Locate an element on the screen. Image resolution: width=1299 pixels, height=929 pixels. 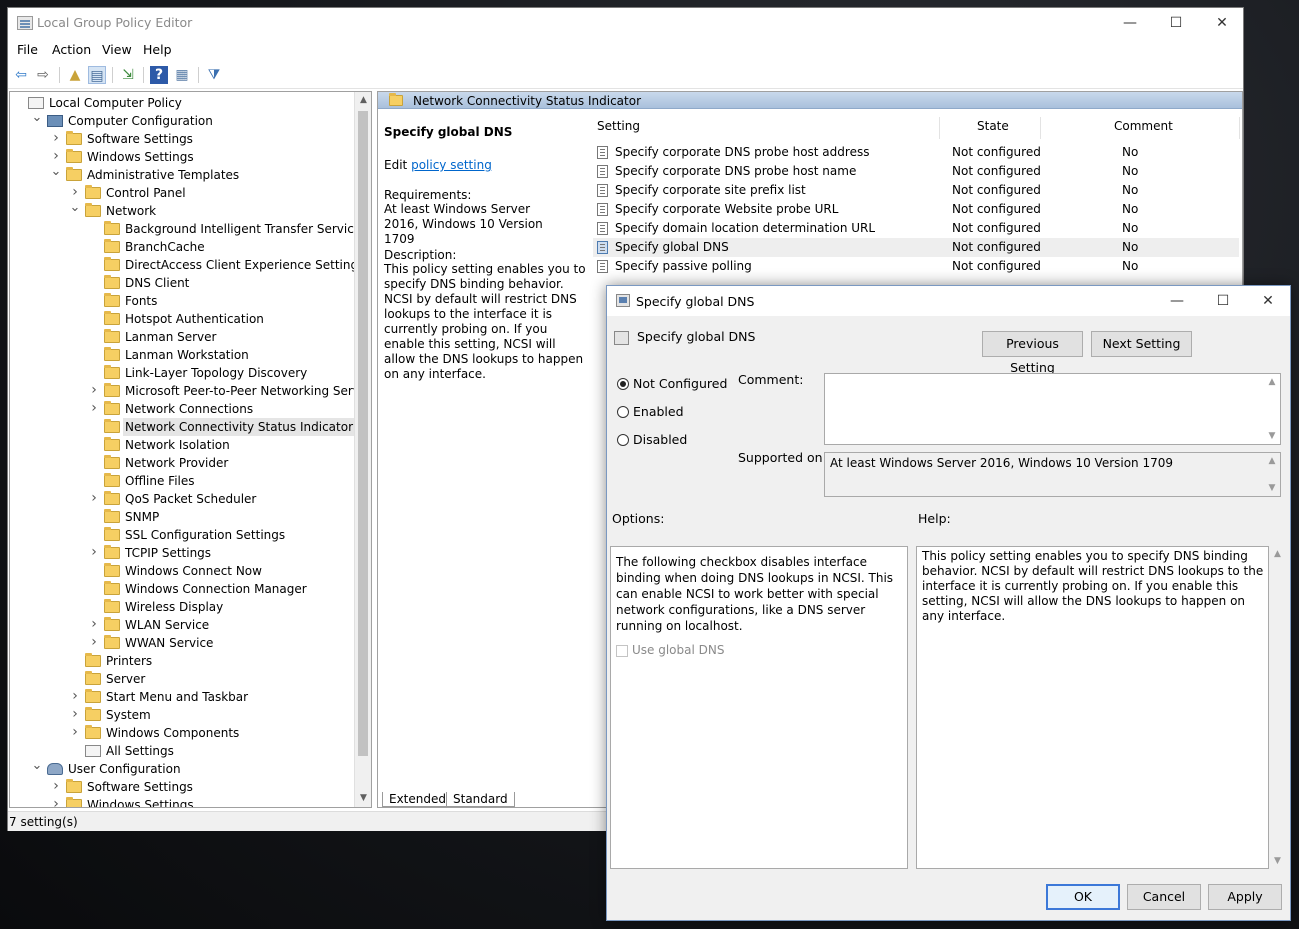
tree-scrollbar: ▲ ▼ is located at coordinates (362, 449).